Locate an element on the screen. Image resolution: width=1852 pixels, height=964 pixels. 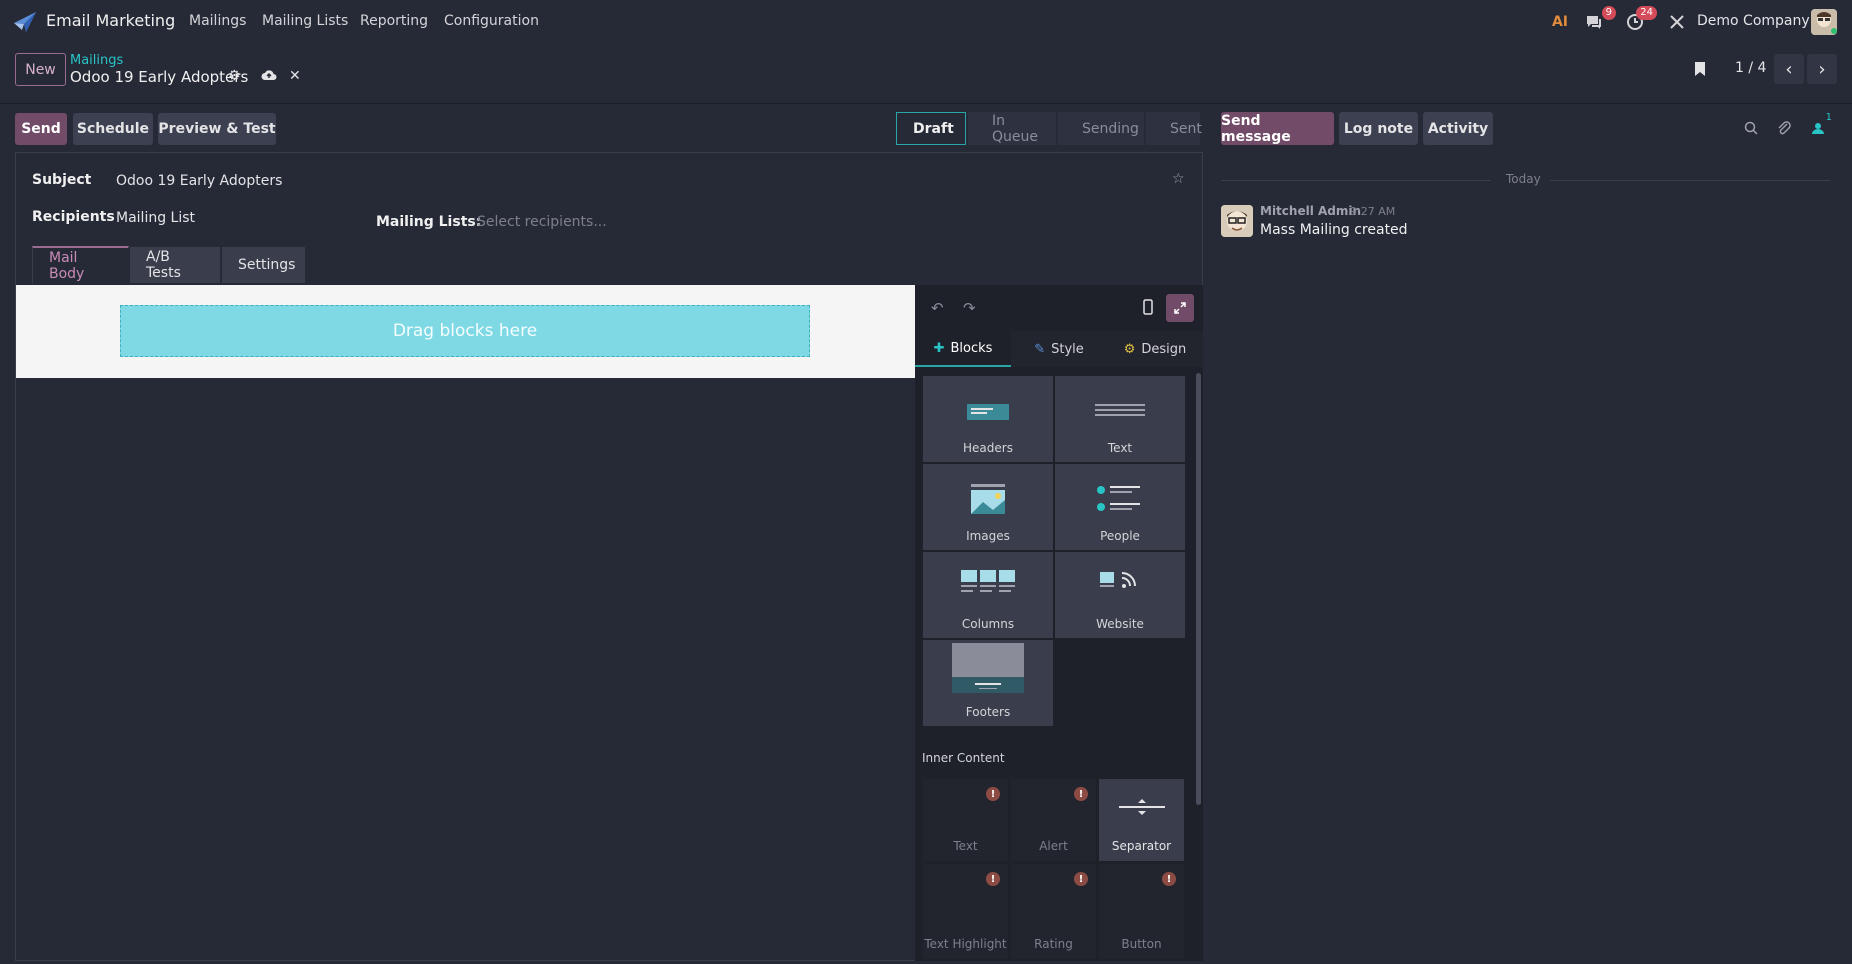
sidebar-scrollbar is located at coordinates (1198, 589).